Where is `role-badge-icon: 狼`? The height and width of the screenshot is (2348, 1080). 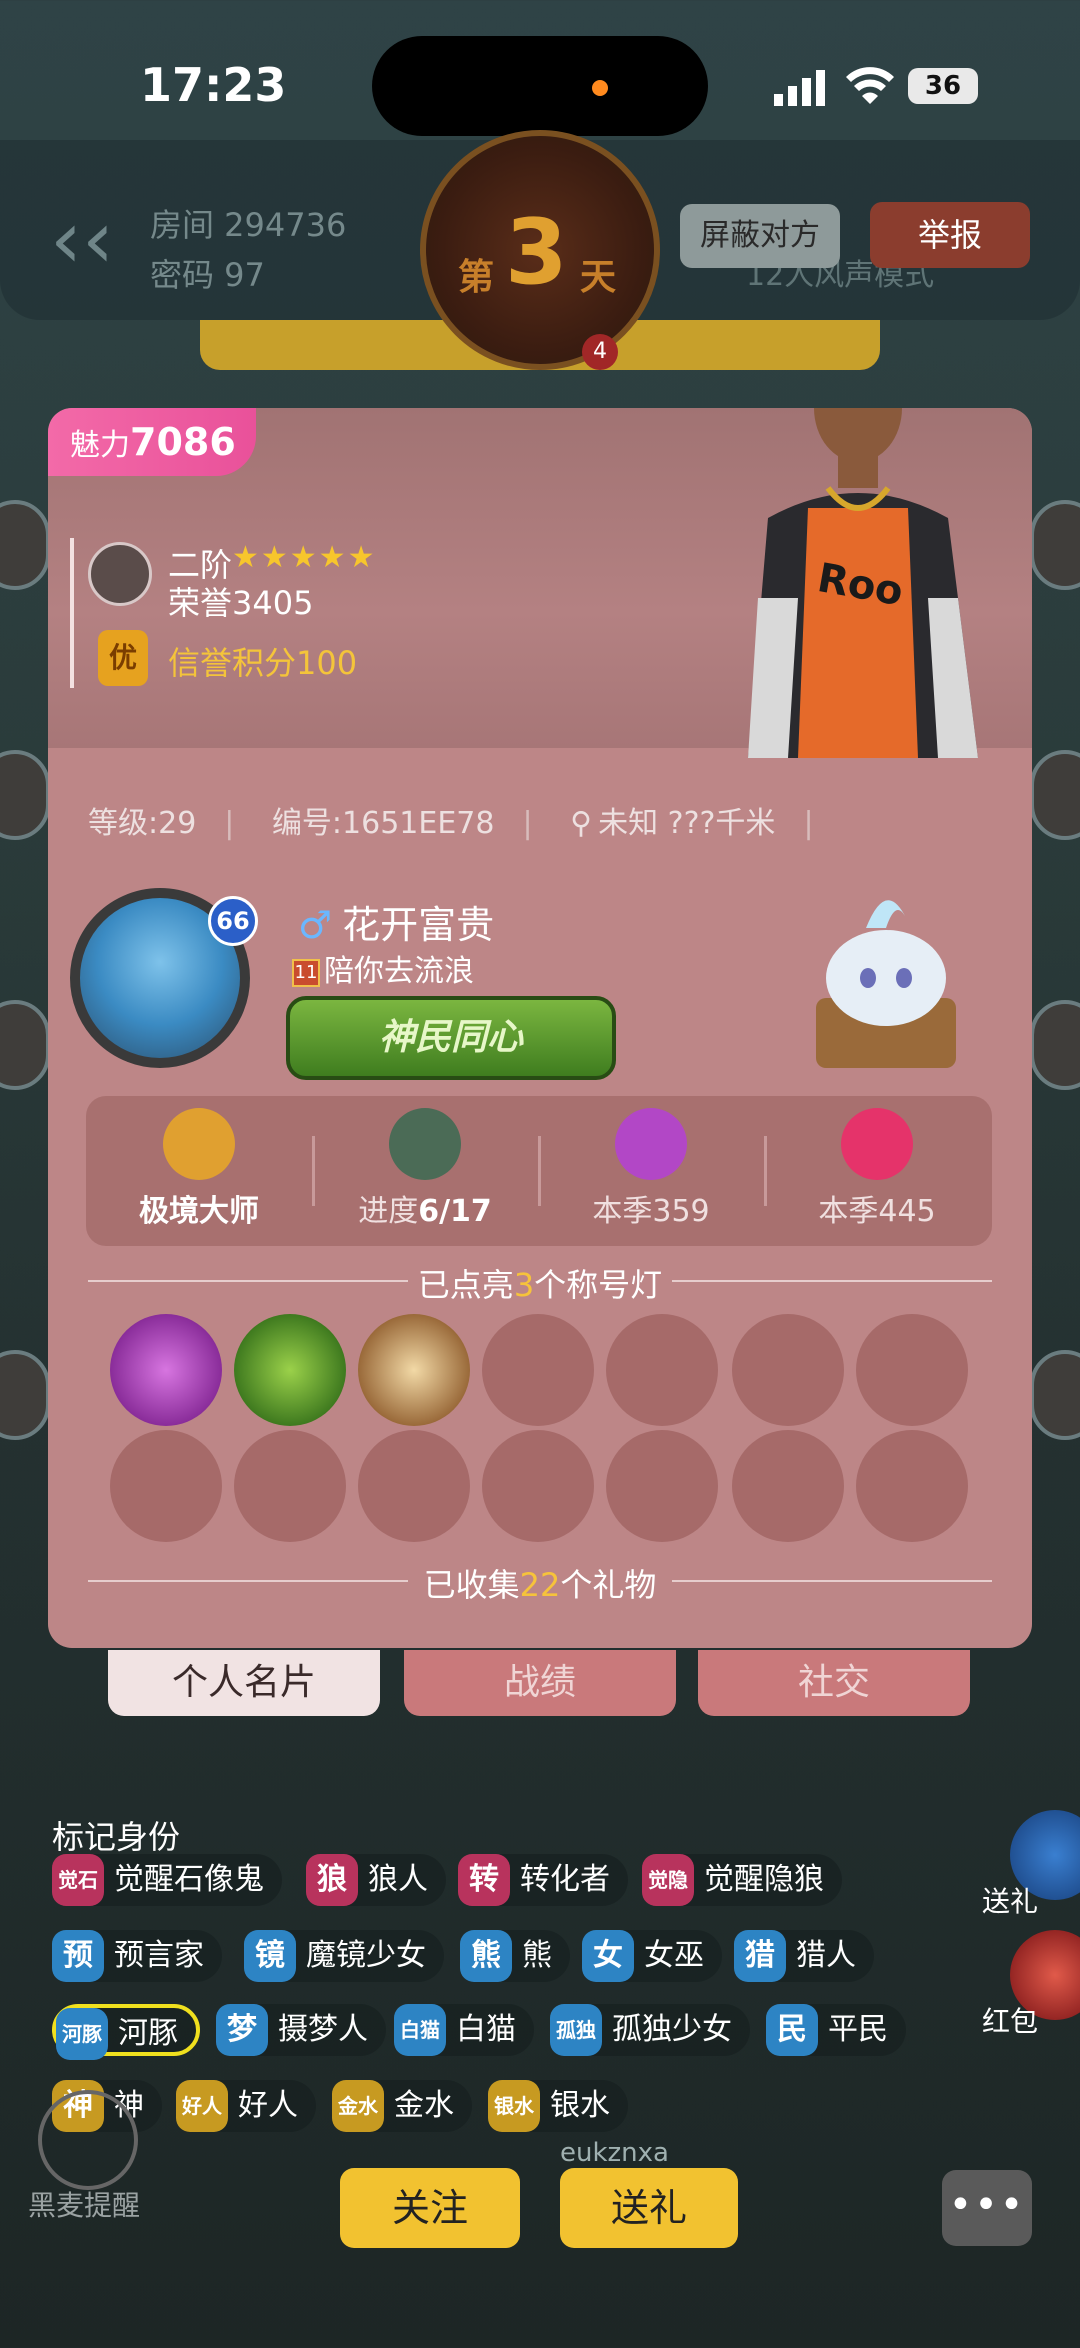 role-badge-icon: 狼 is located at coordinates (332, 1880).